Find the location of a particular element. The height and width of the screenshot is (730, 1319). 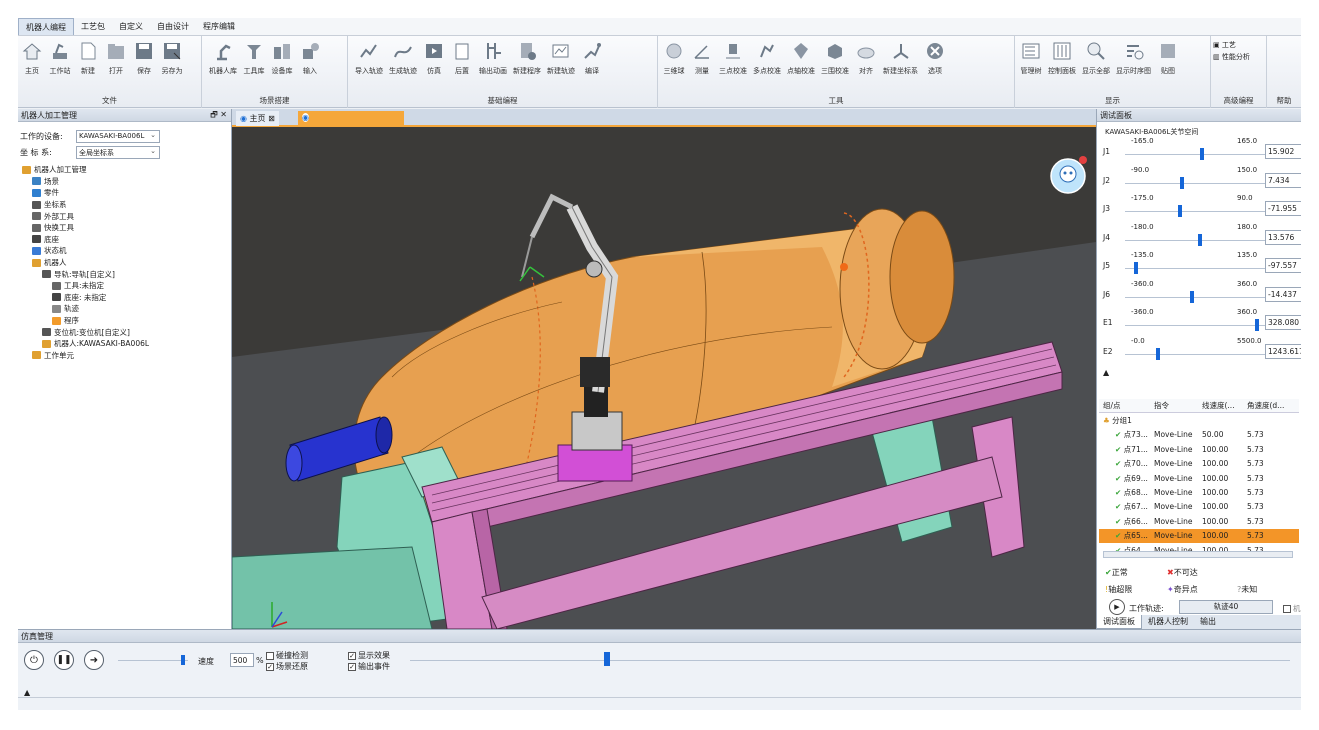

table-row: ✔ 点71... Move-Line 100.00 5.73 is located at coordinates (1199, 449).